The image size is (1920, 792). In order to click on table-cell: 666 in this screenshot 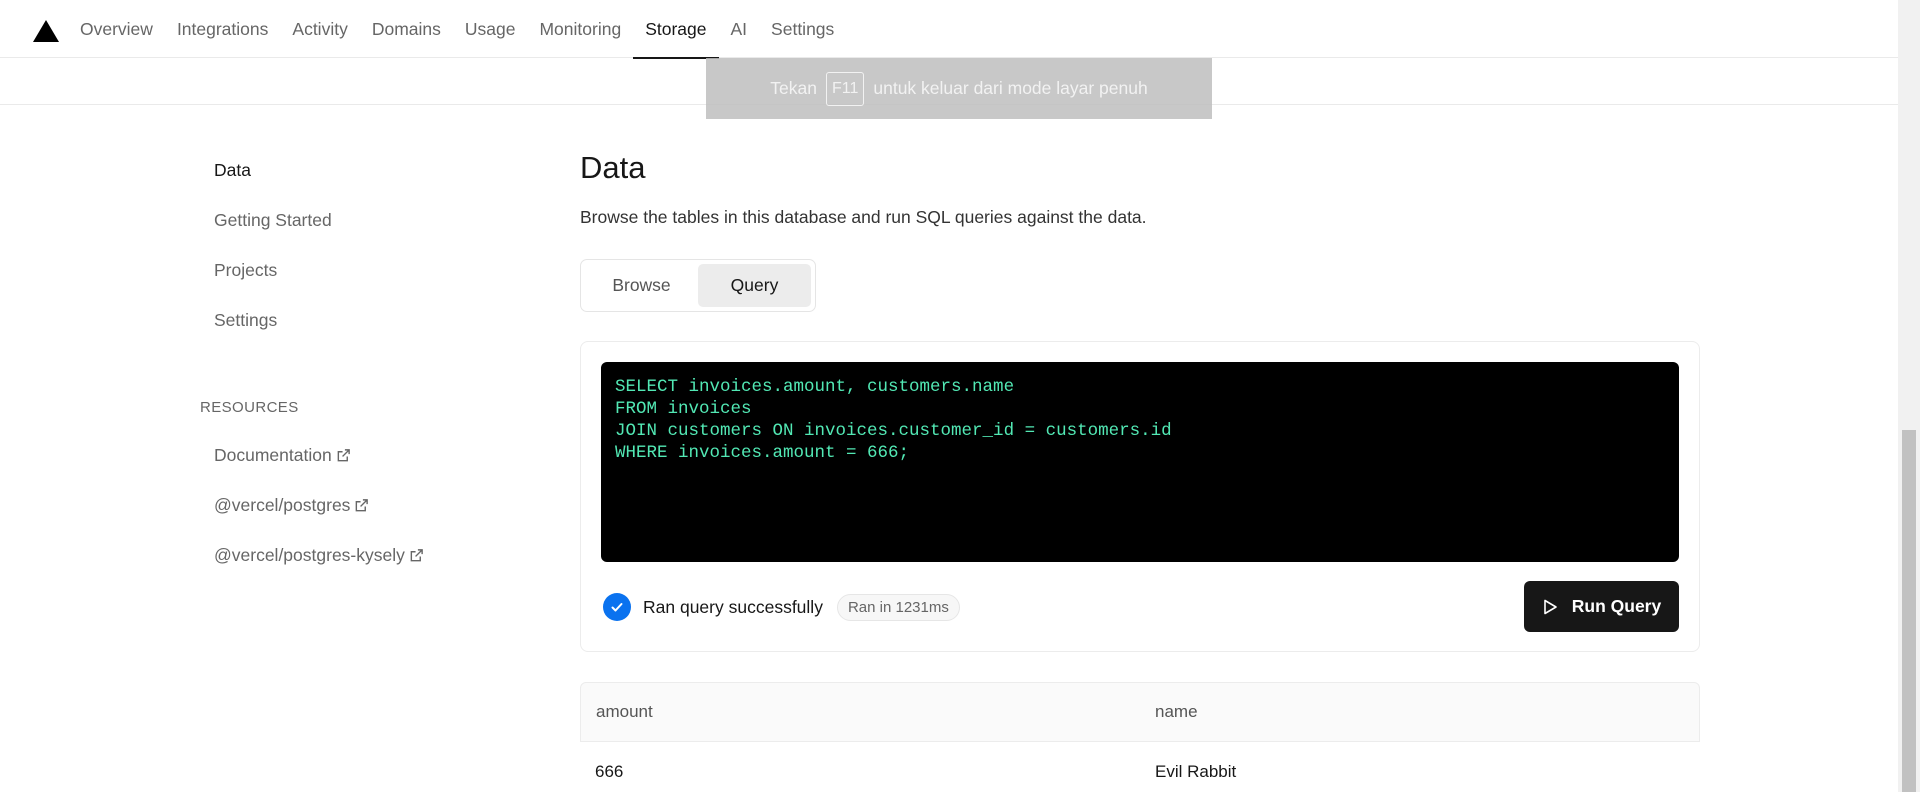, I will do `click(609, 771)`.